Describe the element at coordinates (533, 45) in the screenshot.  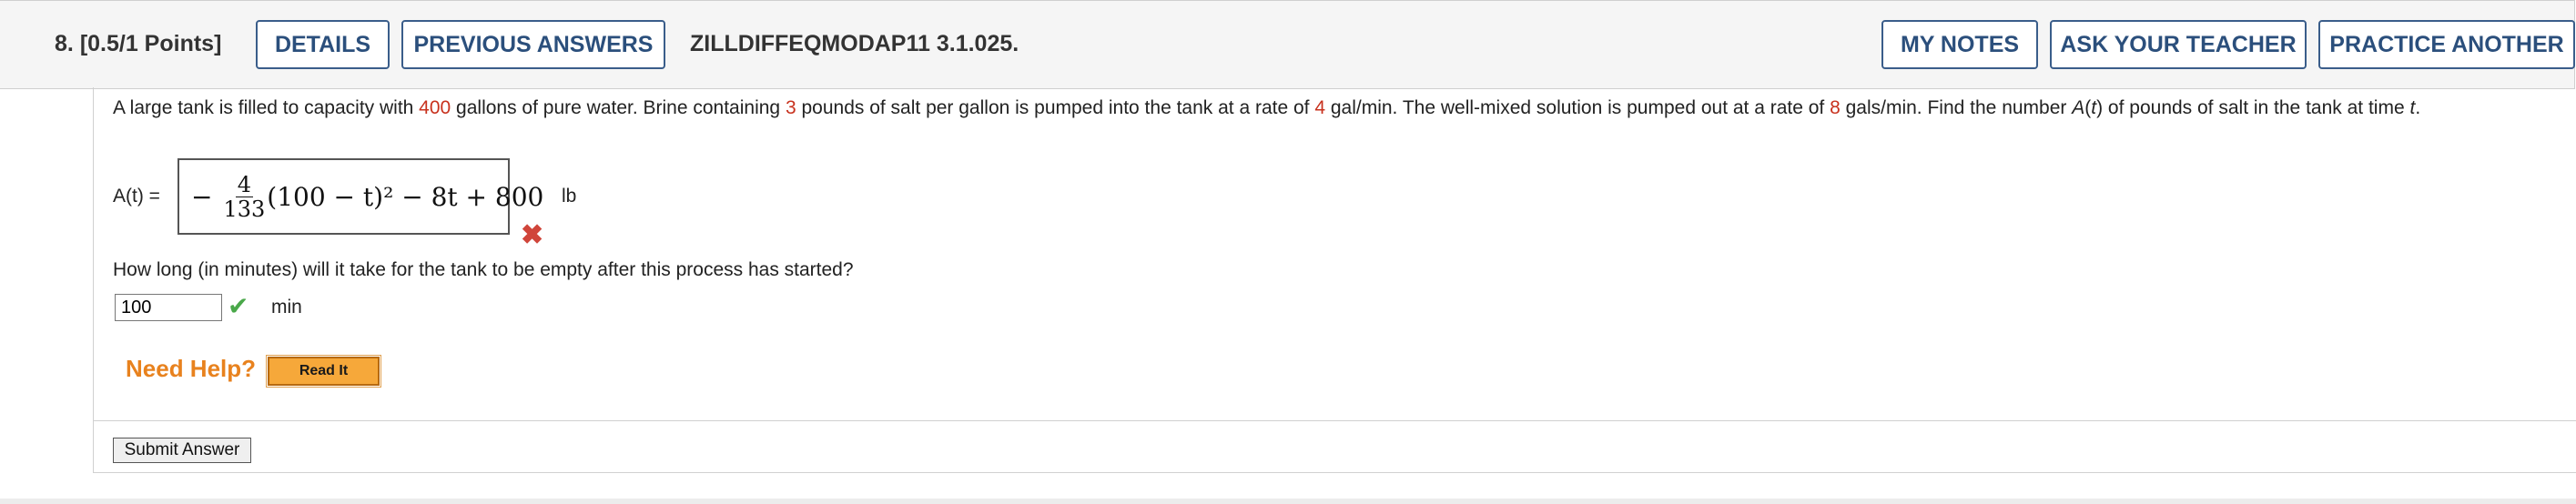
I see `previous-answers-button: PREVIOUS ANSWERS` at that location.